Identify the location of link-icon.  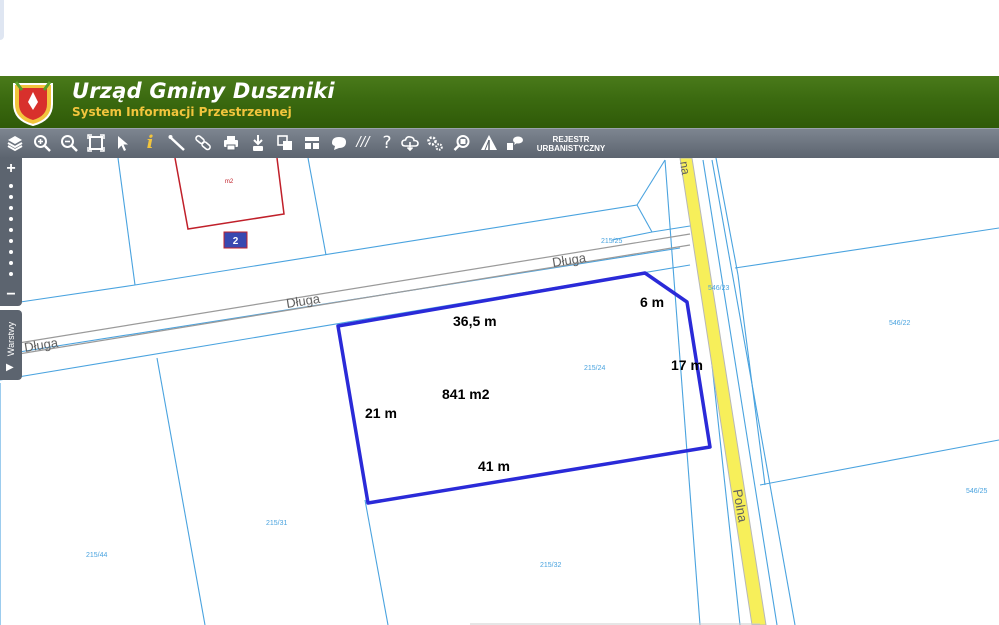
(204, 143).